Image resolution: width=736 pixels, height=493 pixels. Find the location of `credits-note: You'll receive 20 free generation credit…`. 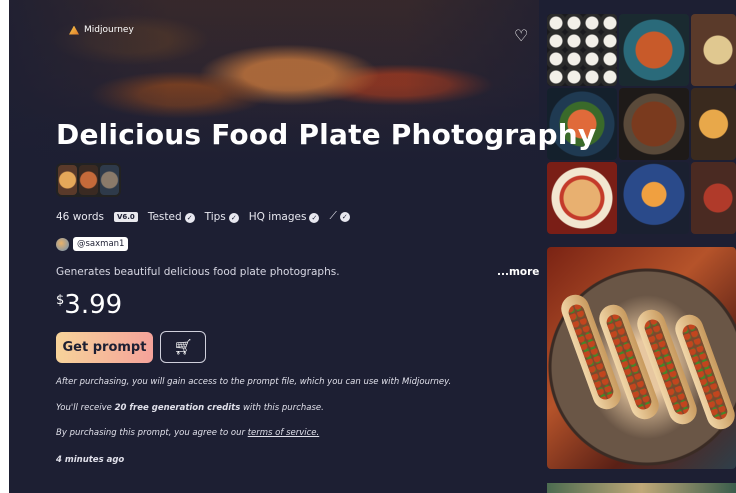

credits-note: You'll receive 20 free generation credit… is located at coordinates (190, 408).